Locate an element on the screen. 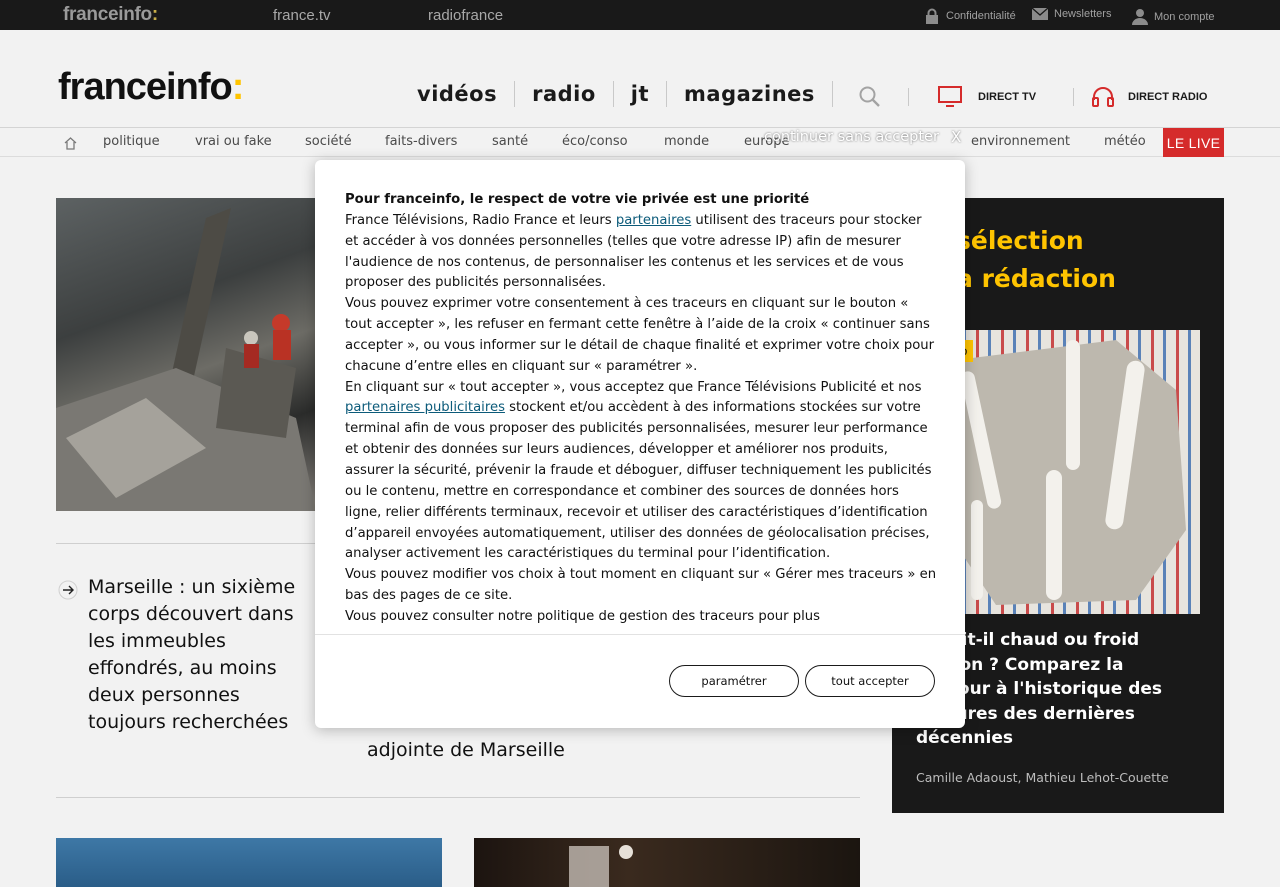 This screenshot has width=1280, height=887. article-headline-secondary: adjointe de Marseille is located at coordinates (482, 750).